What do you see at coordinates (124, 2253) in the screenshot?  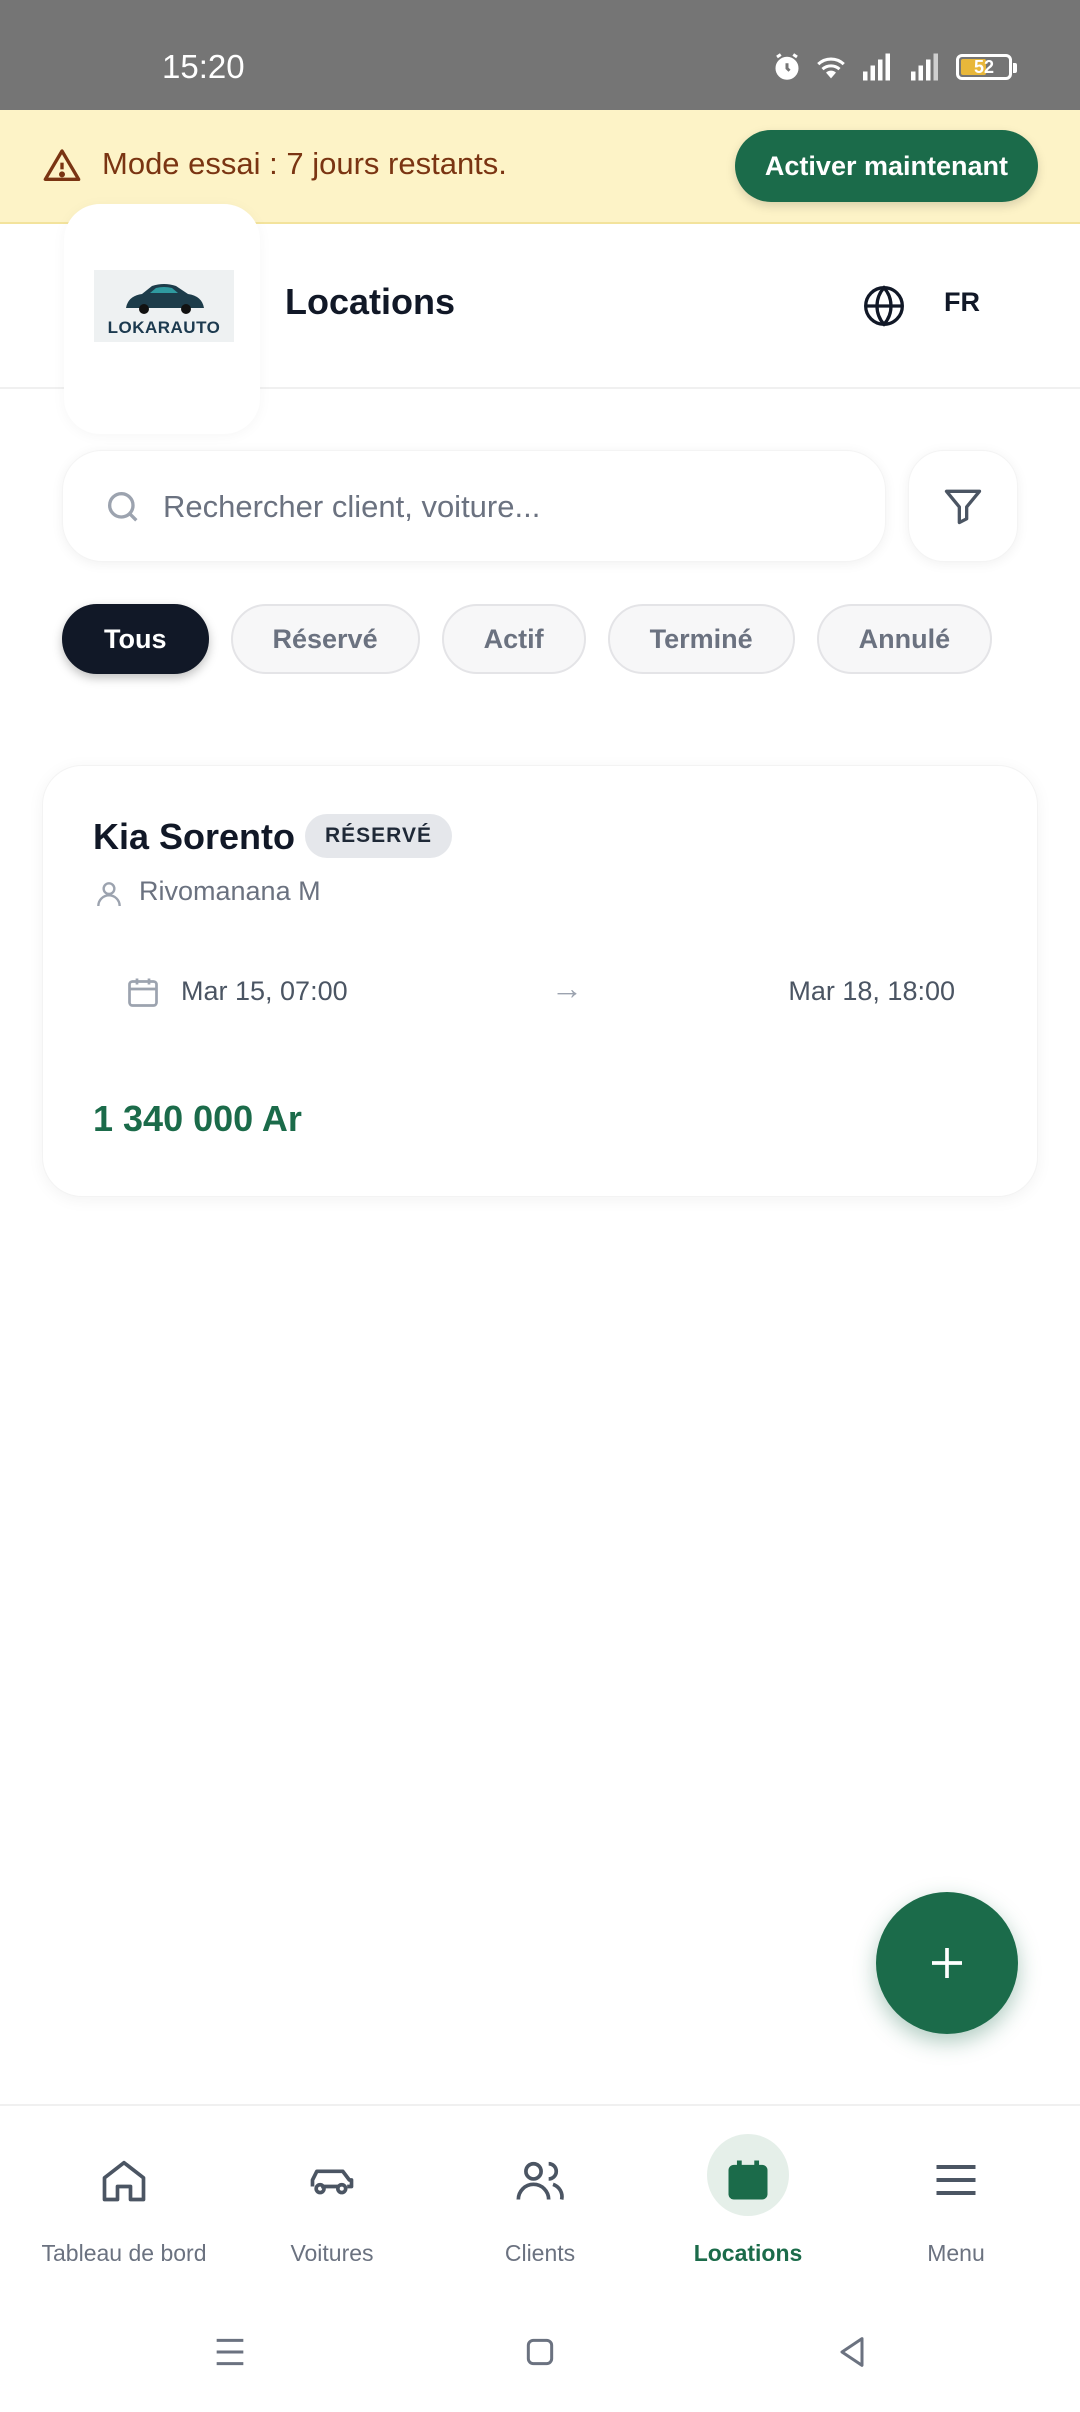 I see `nav-label: Tableau de bord` at bounding box center [124, 2253].